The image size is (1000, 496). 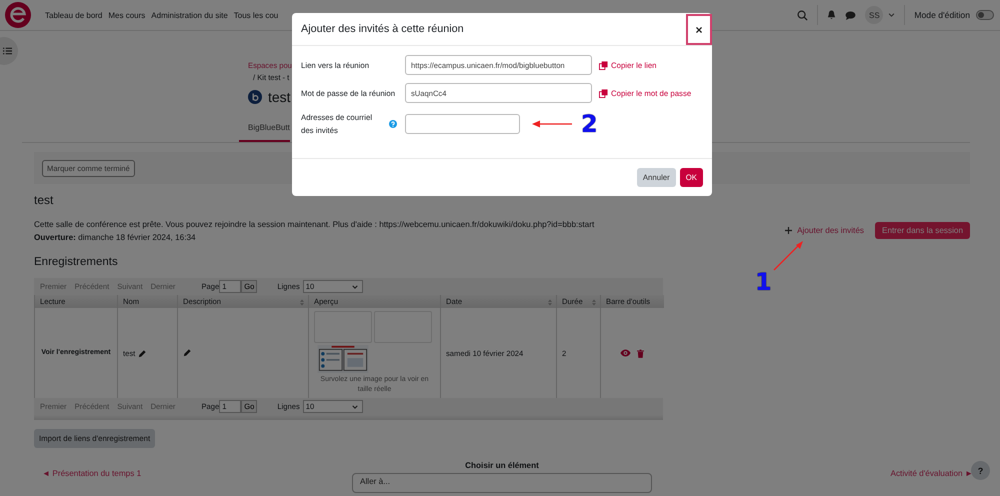 What do you see at coordinates (462, 124) in the screenshot?
I see `input-field` at bounding box center [462, 124].